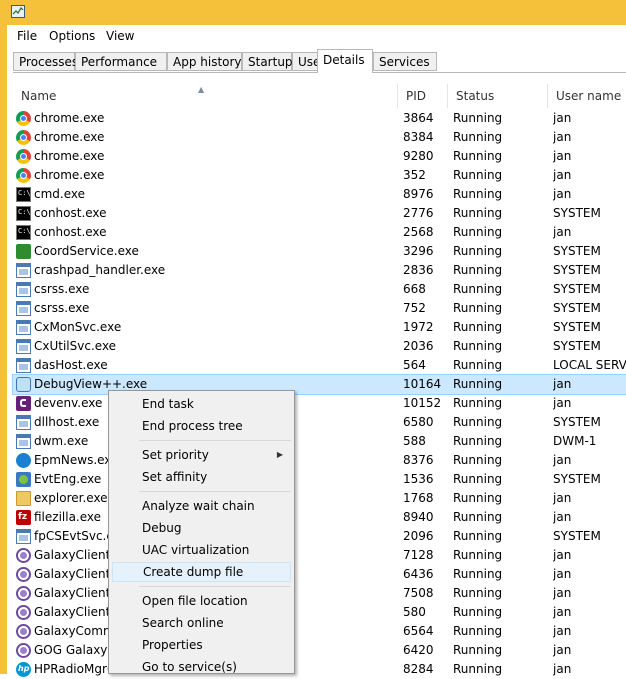  Describe the element at coordinates (418, 555) in the screenshot. I see `process-pid: 7128` at that location.